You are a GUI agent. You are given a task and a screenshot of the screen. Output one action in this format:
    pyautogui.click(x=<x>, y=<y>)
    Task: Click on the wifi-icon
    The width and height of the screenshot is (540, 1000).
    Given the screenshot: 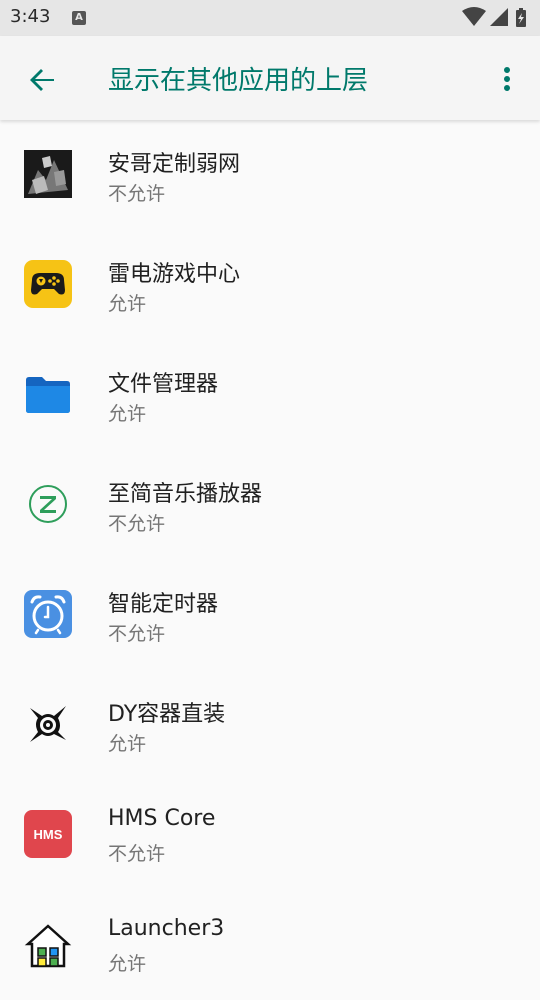 What is the action you would take?
    pyautogui.click(x=474, y=16)
    